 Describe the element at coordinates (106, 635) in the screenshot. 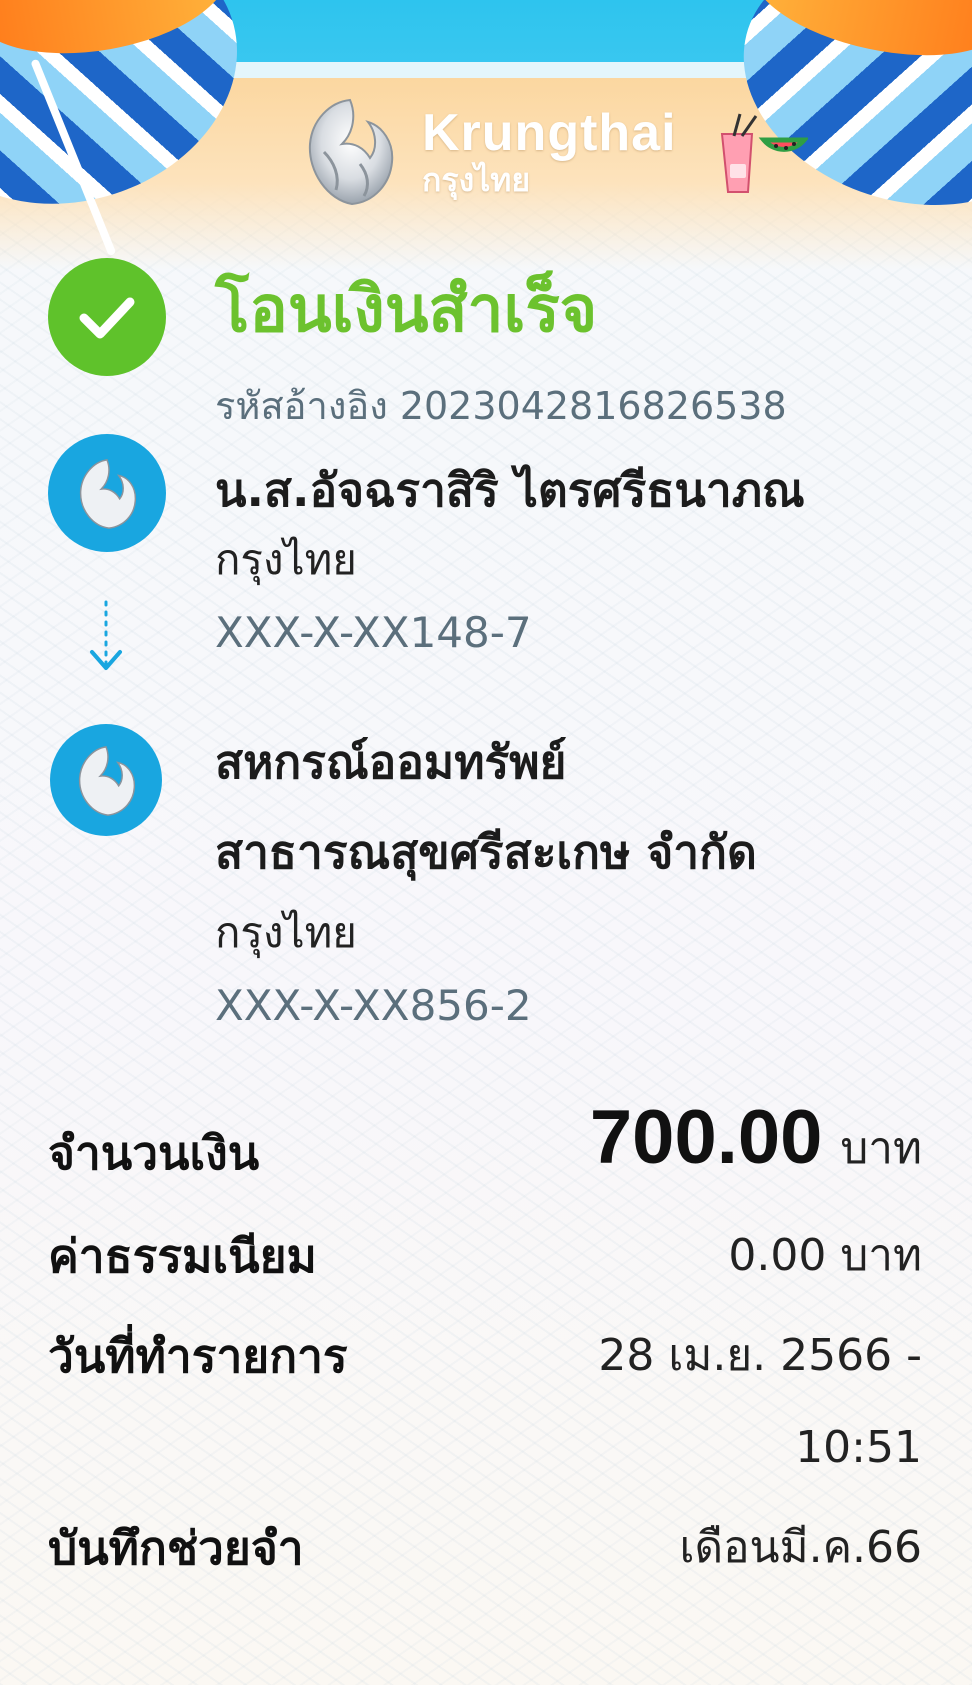

I see `transfer-direction-arrow-icon` at that location.